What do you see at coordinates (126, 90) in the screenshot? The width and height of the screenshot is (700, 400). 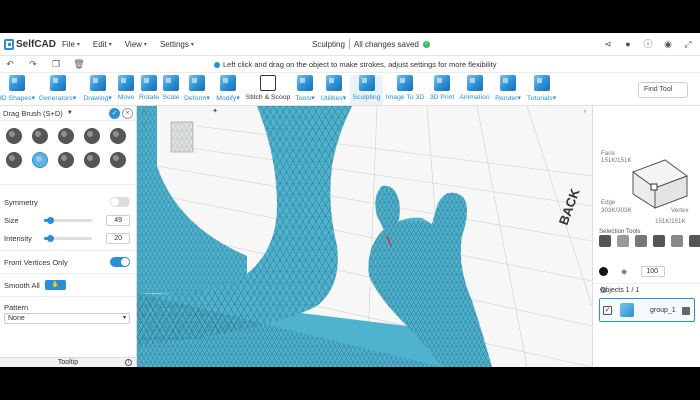 I see `tool-move: Move` at bounding box center [126, 90].